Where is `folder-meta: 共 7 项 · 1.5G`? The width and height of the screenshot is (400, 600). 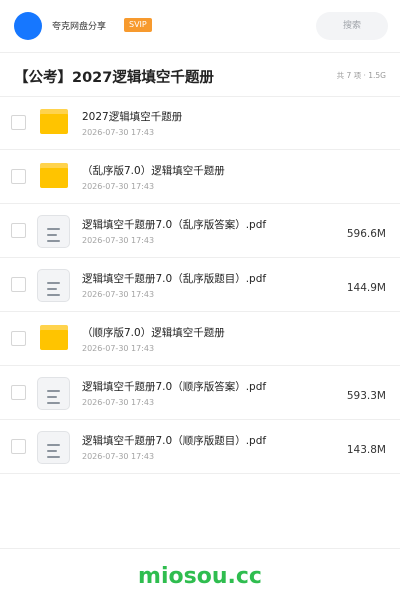
folder-meta: 共 7 项 · 1.5G is located at coordinates (361, 75).